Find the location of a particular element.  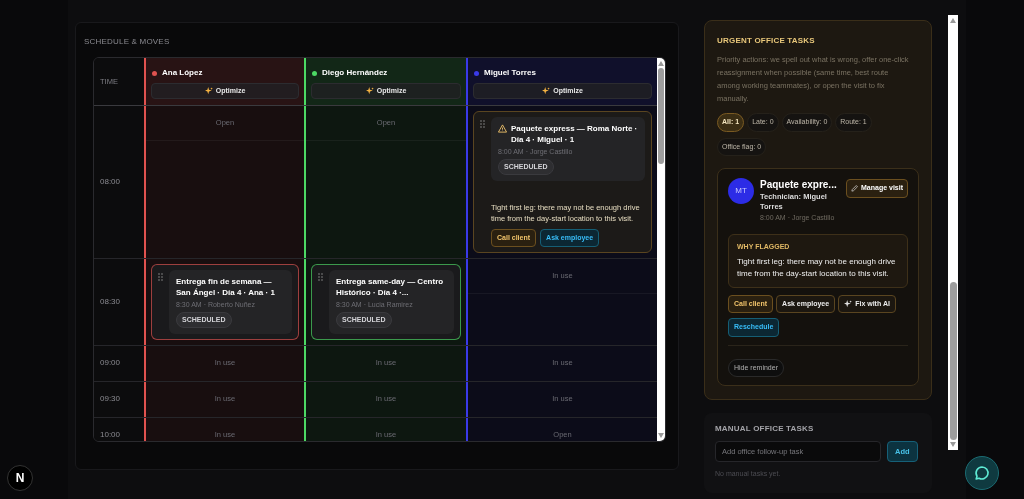

chat-icon is located at coordinates (982, 473).